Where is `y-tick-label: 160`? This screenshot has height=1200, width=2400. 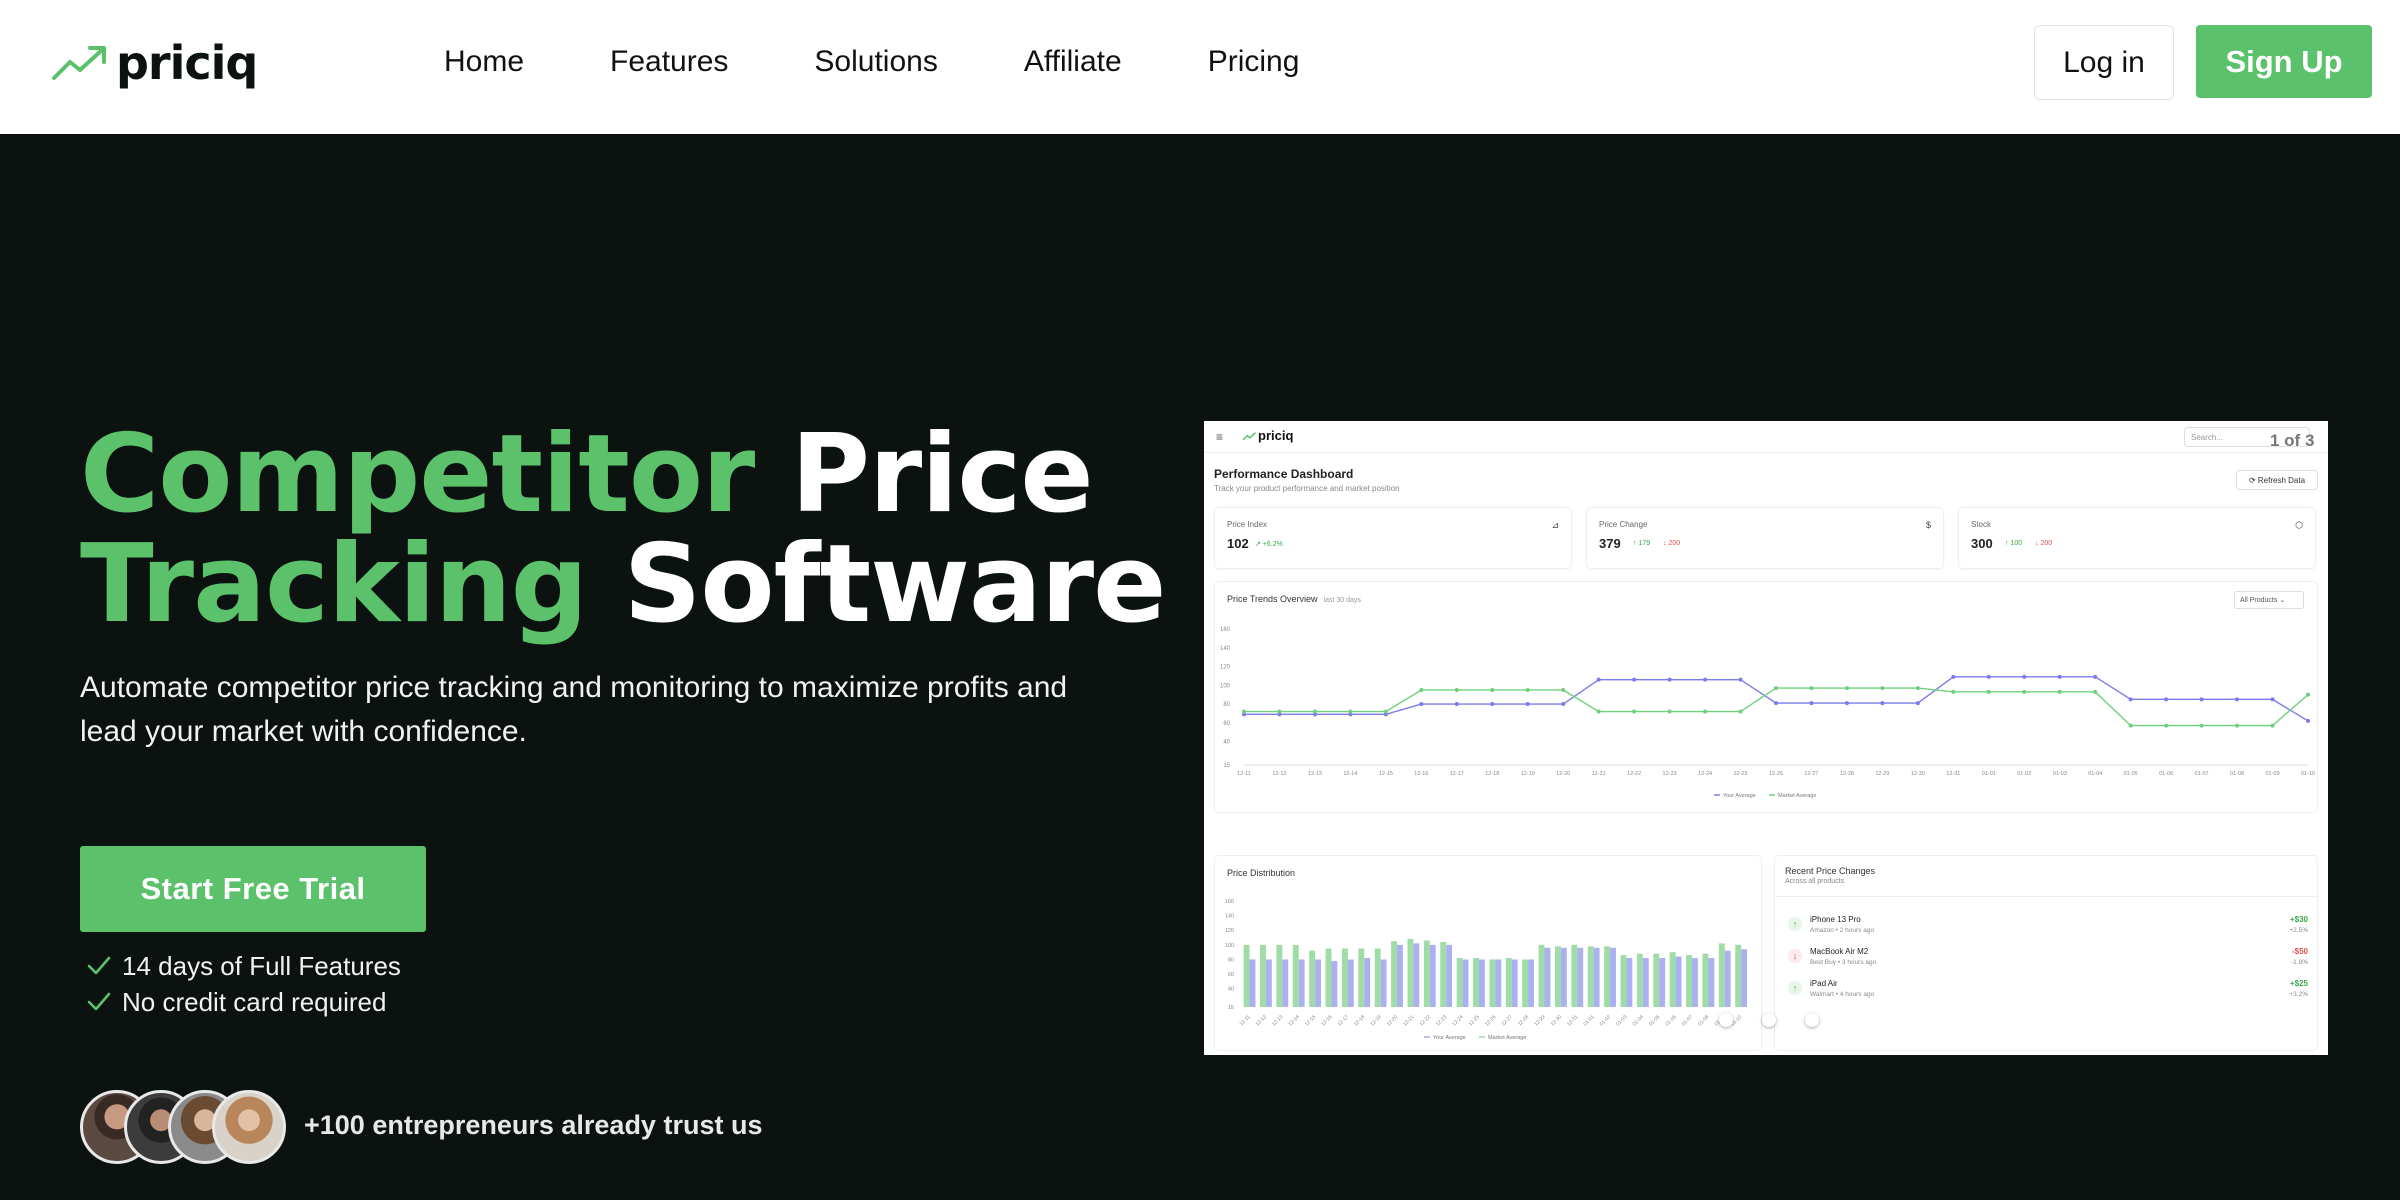 y-tick-label: 160 is located at coordinates (1229, 902).